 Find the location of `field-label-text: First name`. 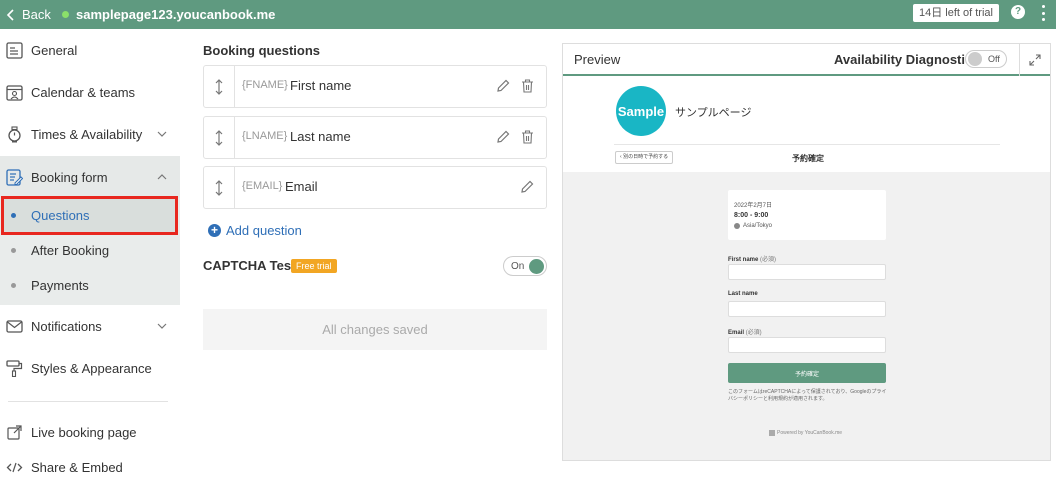

field-label-text: First name is located at coordinates (743, 260).